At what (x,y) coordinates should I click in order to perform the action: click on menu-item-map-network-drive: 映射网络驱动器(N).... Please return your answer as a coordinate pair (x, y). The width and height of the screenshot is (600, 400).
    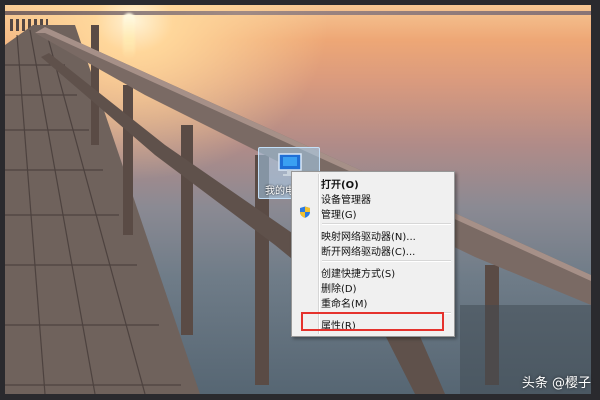
    Looking at the image, I should click on (372, 235).